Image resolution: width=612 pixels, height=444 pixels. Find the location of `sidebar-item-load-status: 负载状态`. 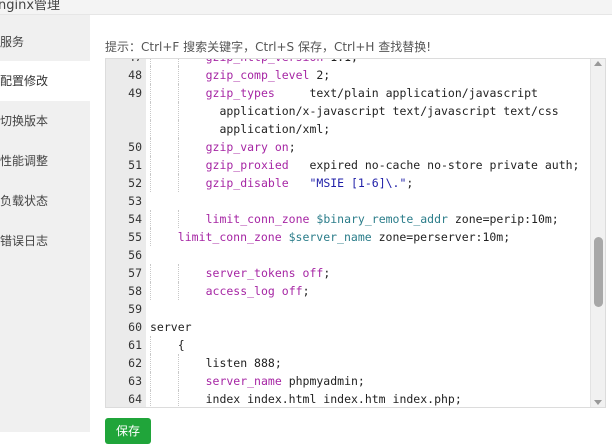

sidebar-item-load-status: 负载状态 is located at coordinates (45, 201).